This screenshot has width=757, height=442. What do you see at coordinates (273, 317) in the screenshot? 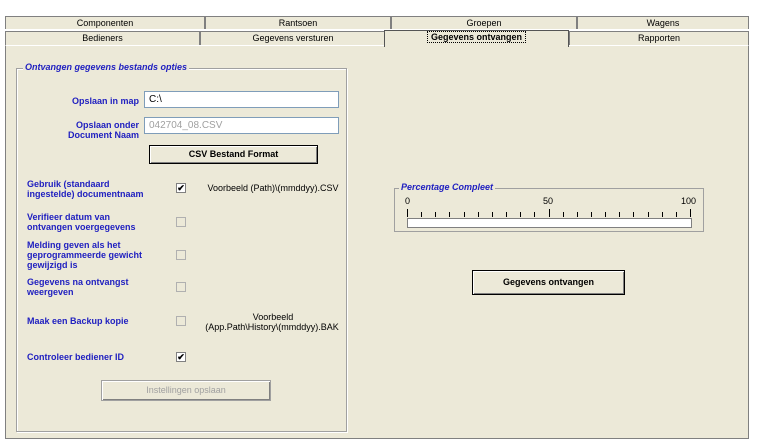
I see `example-bak-text: Voorbeeld` at bounding box center [273, 317].